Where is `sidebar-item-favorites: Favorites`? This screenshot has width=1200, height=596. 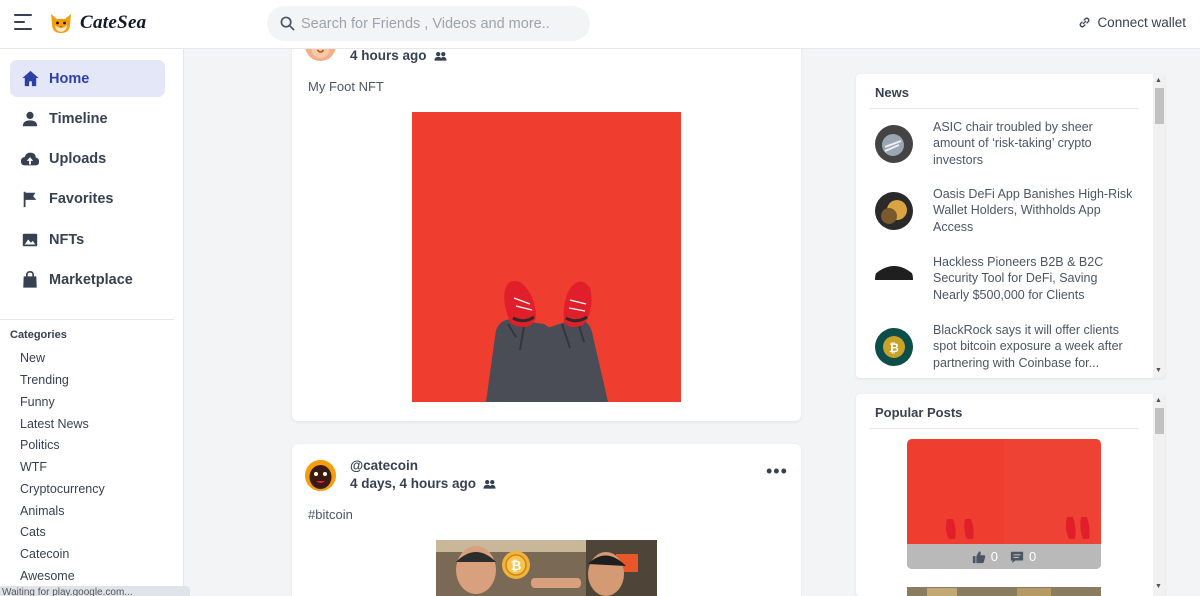
sidebar-item-favorites: Favorites is located at coordinates (87, 198).